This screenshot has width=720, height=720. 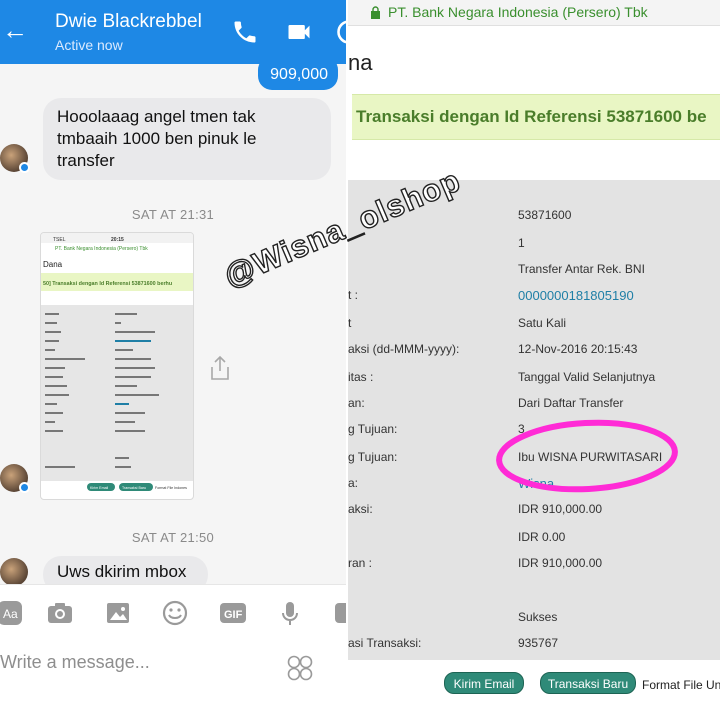 I want to click on transaksi-baru-button: Transaksi Baru, so click(x=588, y=683).